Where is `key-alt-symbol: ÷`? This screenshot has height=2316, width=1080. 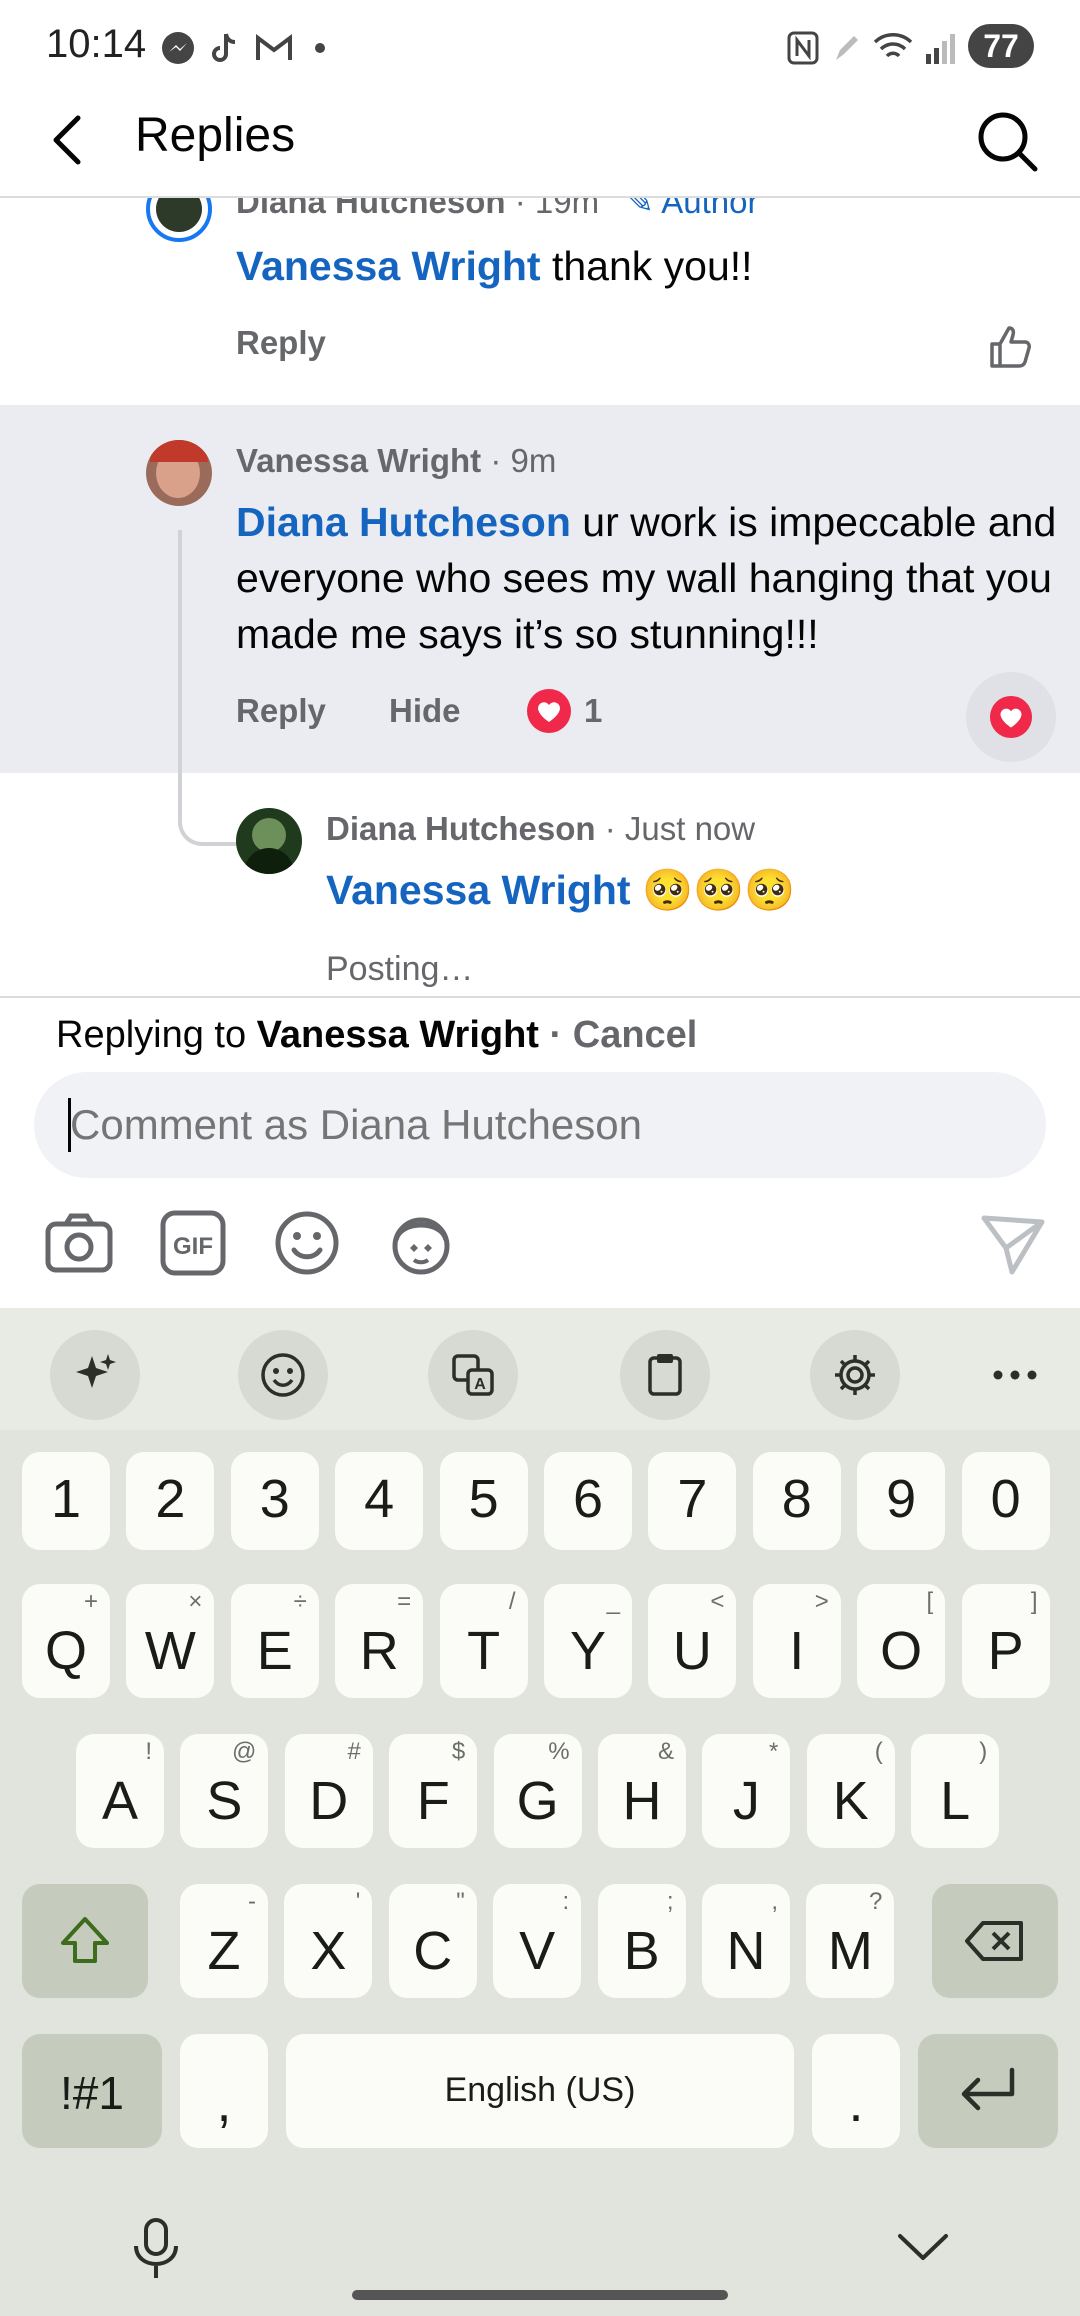 key-alt-symbol: ÷ is located at coordinates (300, 1601).